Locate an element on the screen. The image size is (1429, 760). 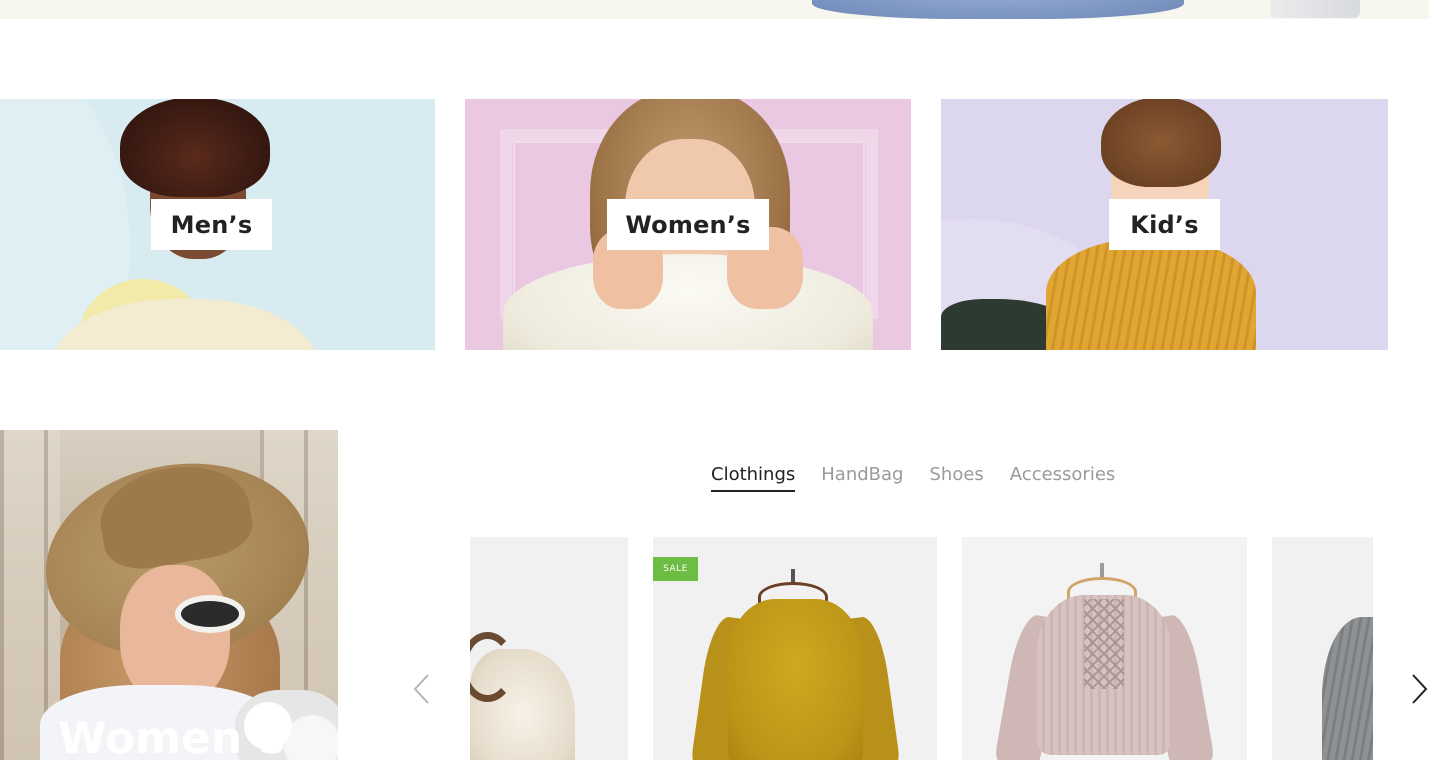
category-banner-kids: Kid’s is located at coordinates (1164, 224).